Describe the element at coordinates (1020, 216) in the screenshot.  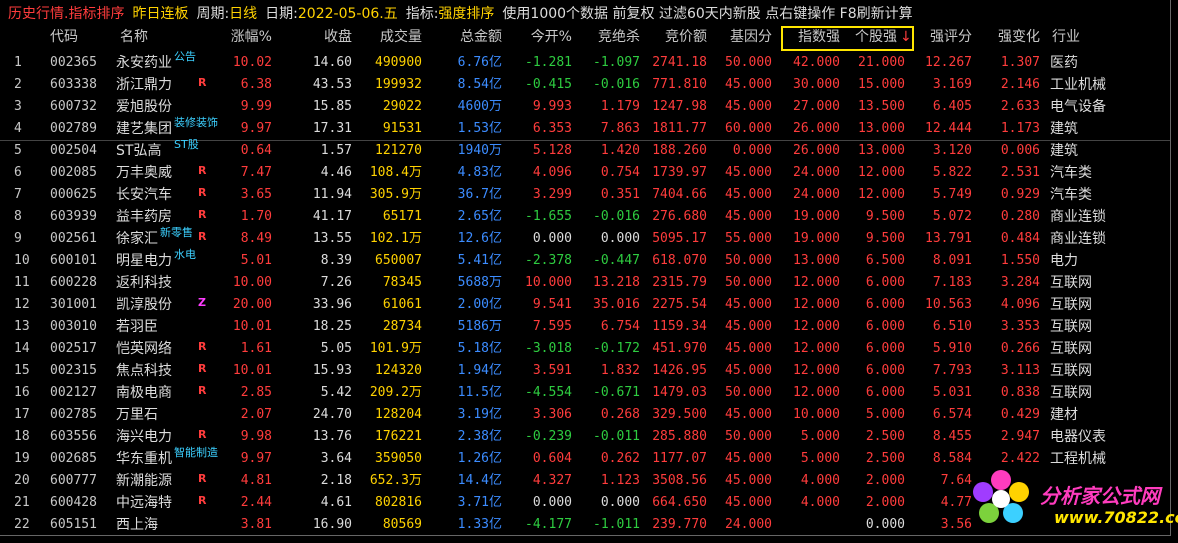
I see `cell-chg: 0.280` at that location.